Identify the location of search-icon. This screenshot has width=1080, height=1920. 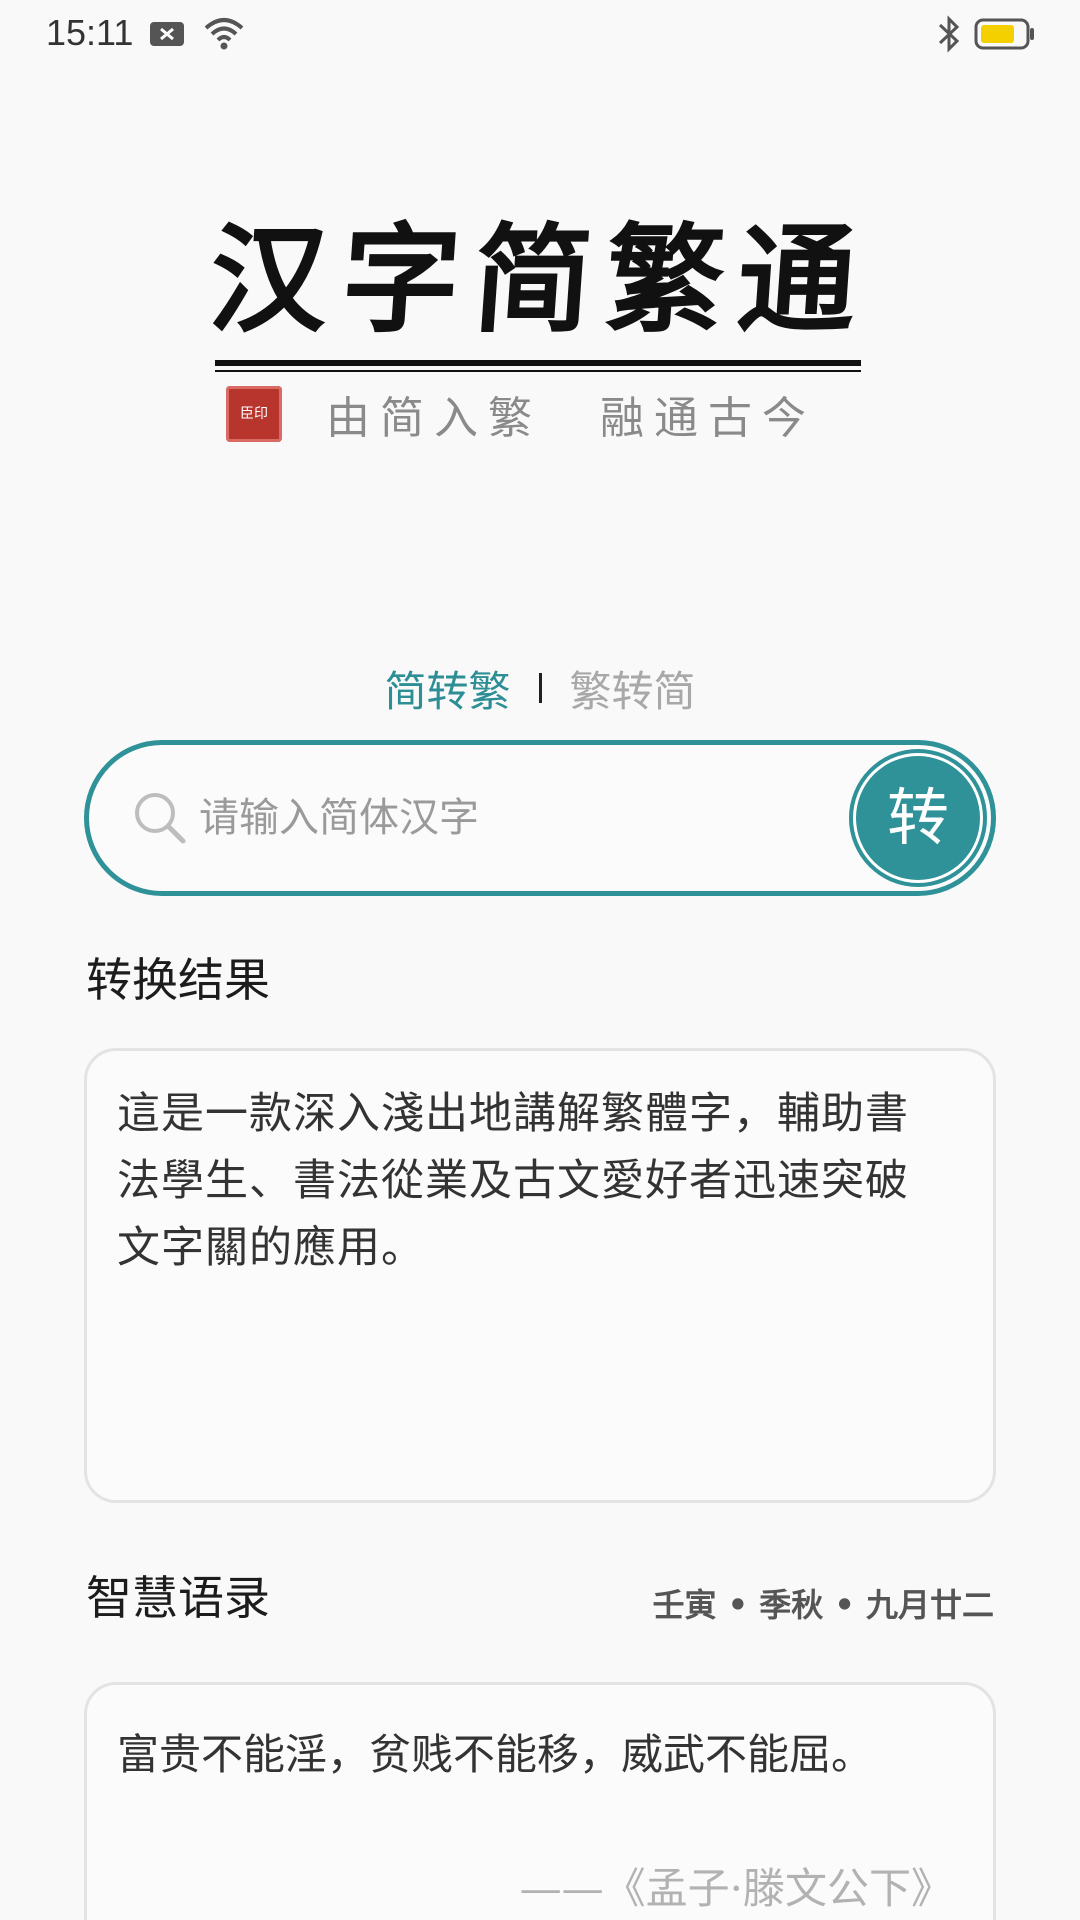
(161, 821).